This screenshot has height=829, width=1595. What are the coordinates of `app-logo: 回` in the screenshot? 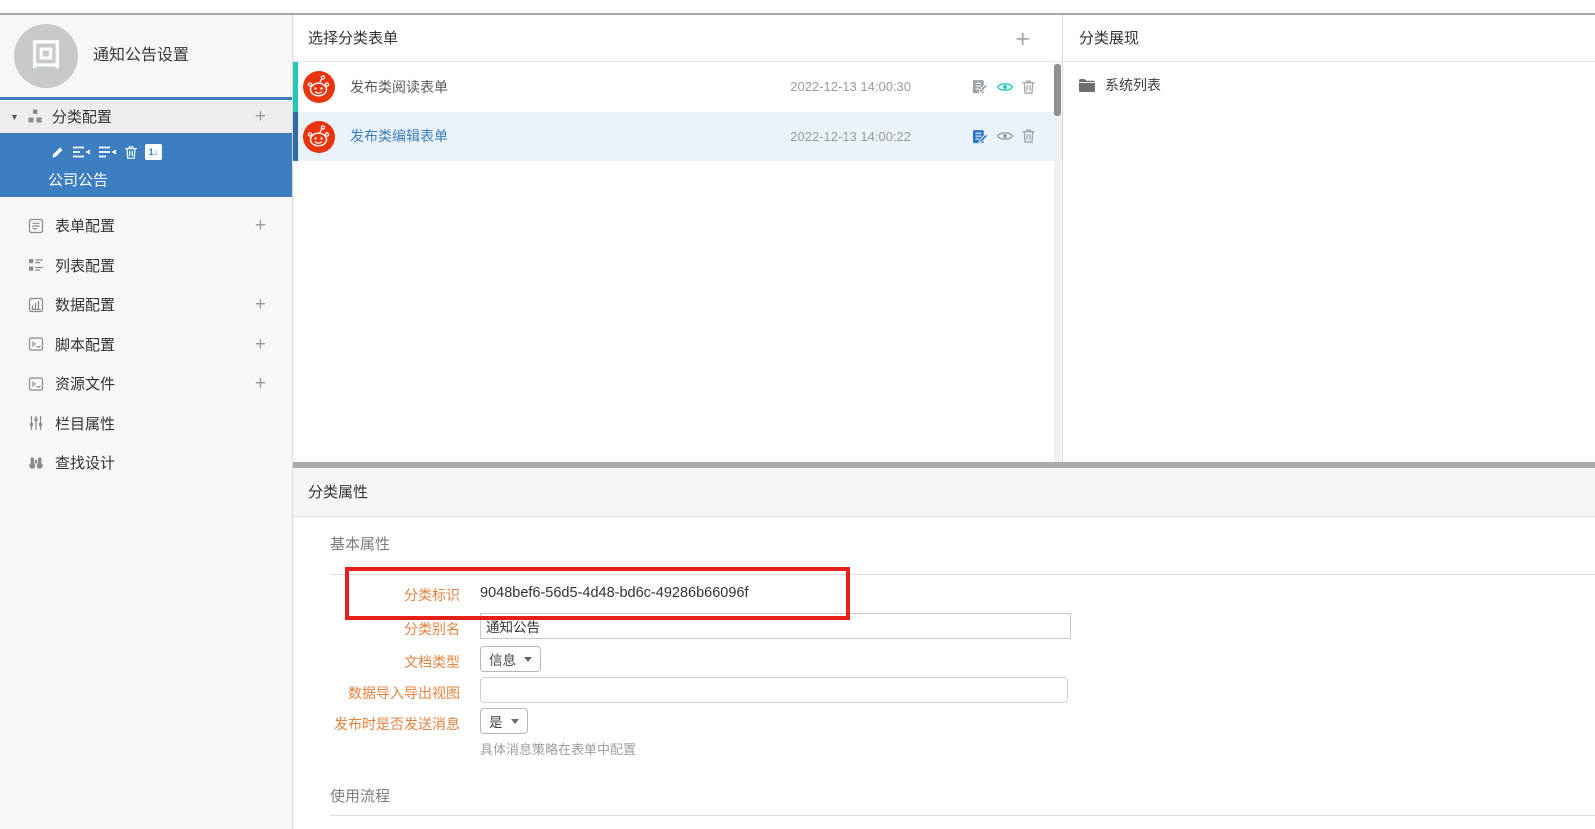 It's located at (46, 56).